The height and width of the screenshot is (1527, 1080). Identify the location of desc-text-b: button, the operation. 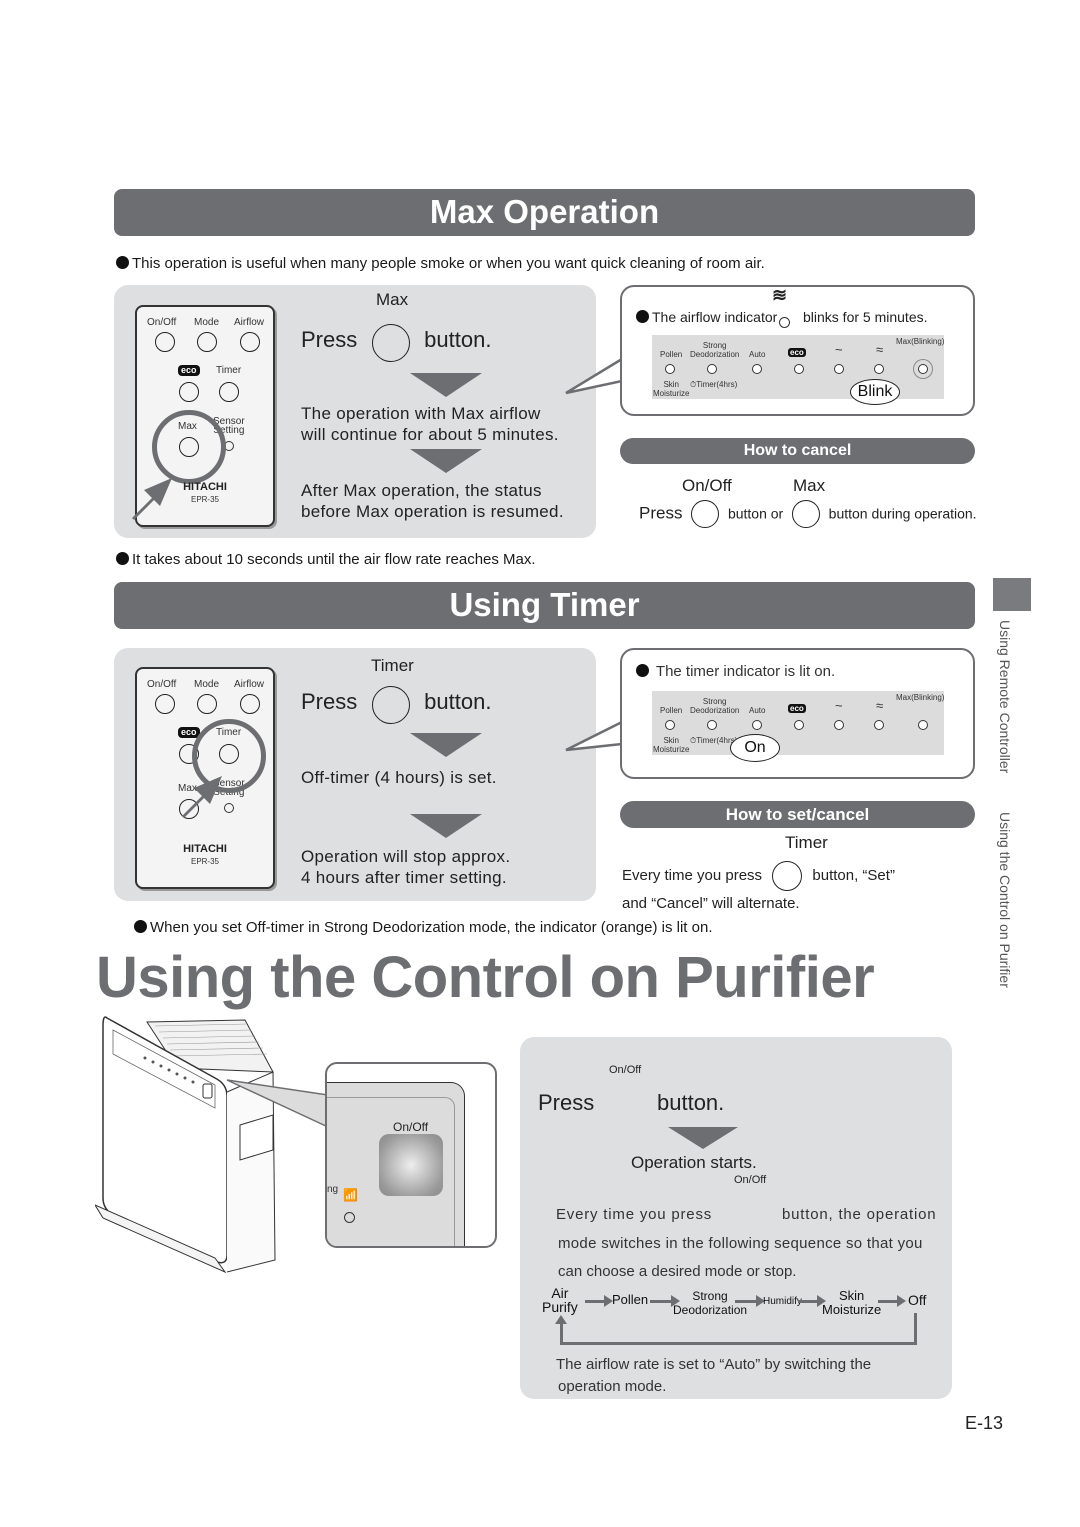
(859, 1214).